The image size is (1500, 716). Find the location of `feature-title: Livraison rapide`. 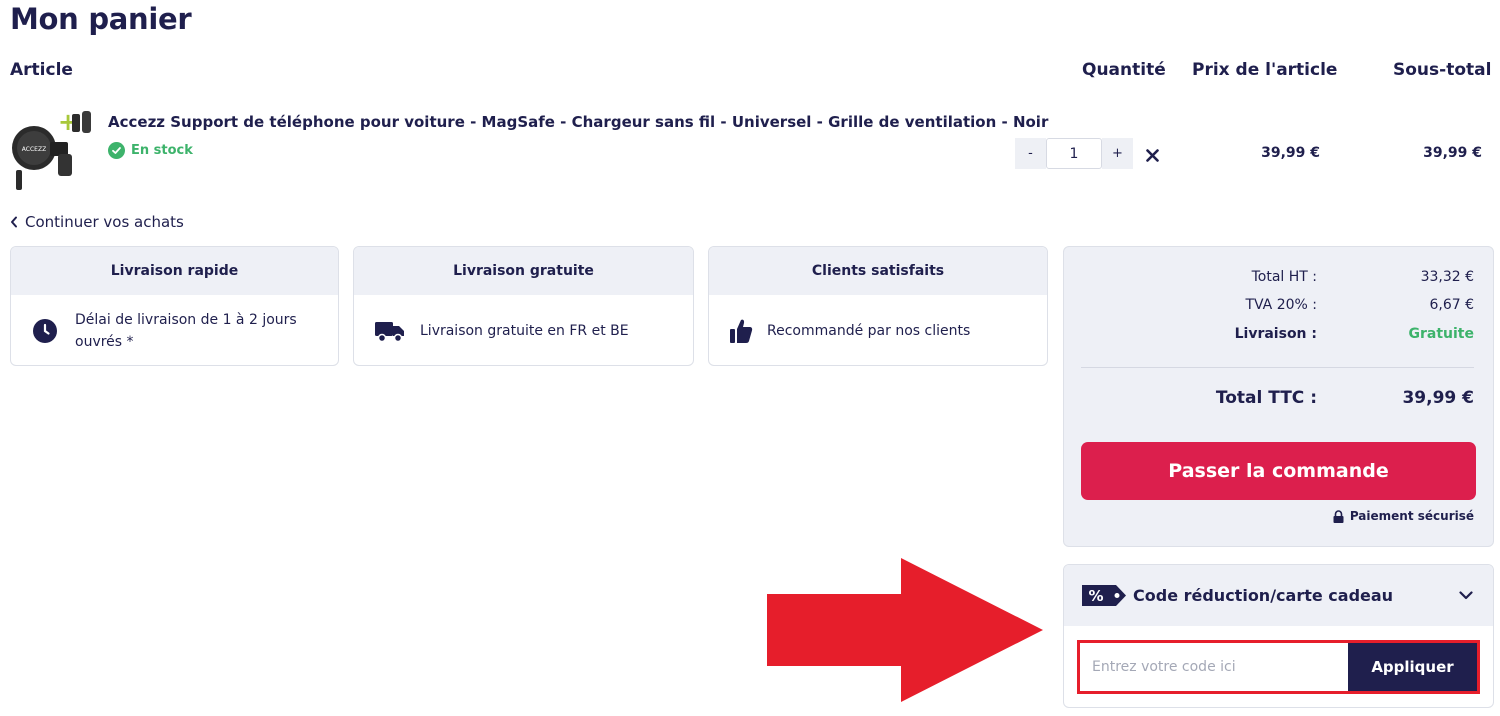

feature-title: Livraison rapide is located at coordinates (174, 271).